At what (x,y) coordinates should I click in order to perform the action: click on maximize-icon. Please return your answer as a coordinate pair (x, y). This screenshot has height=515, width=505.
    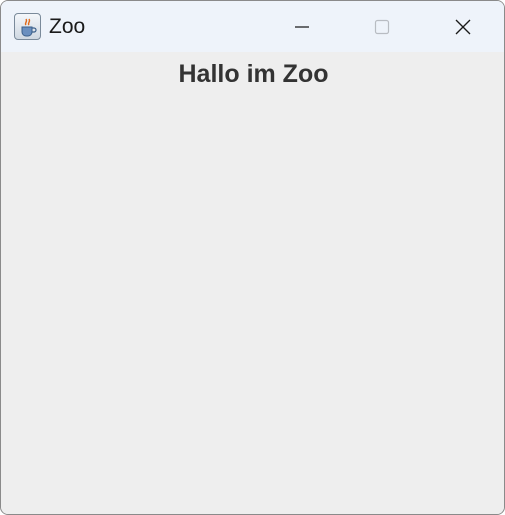
    Looking at the image, I should click on (382, 26).